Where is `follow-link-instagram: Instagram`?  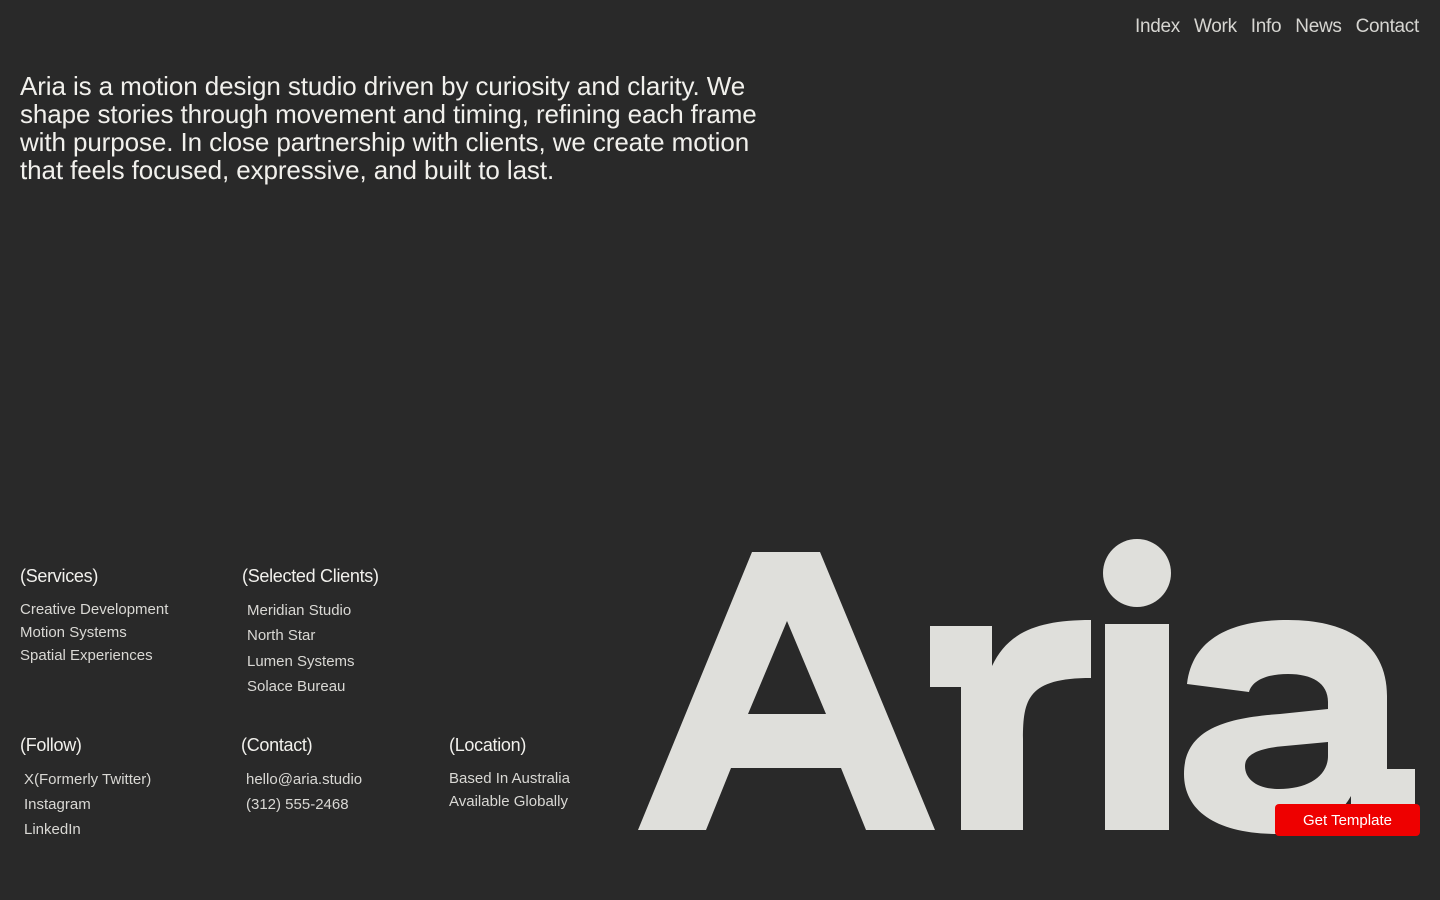
follow-link-instagram: Instagram is located at coordinates (87, 804).